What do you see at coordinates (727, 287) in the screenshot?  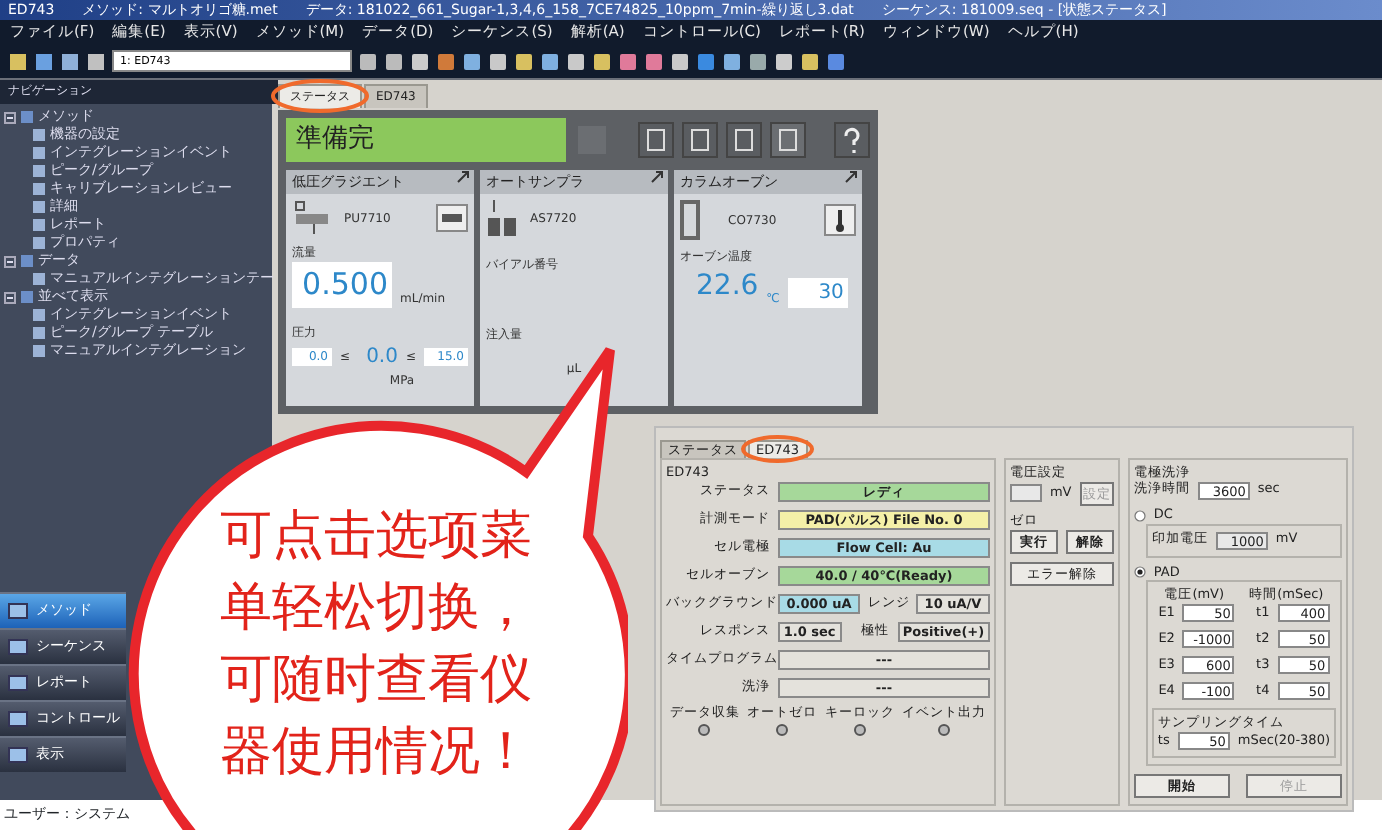 I see `temperature-value: 22.6` at bounding box center [727, 287].